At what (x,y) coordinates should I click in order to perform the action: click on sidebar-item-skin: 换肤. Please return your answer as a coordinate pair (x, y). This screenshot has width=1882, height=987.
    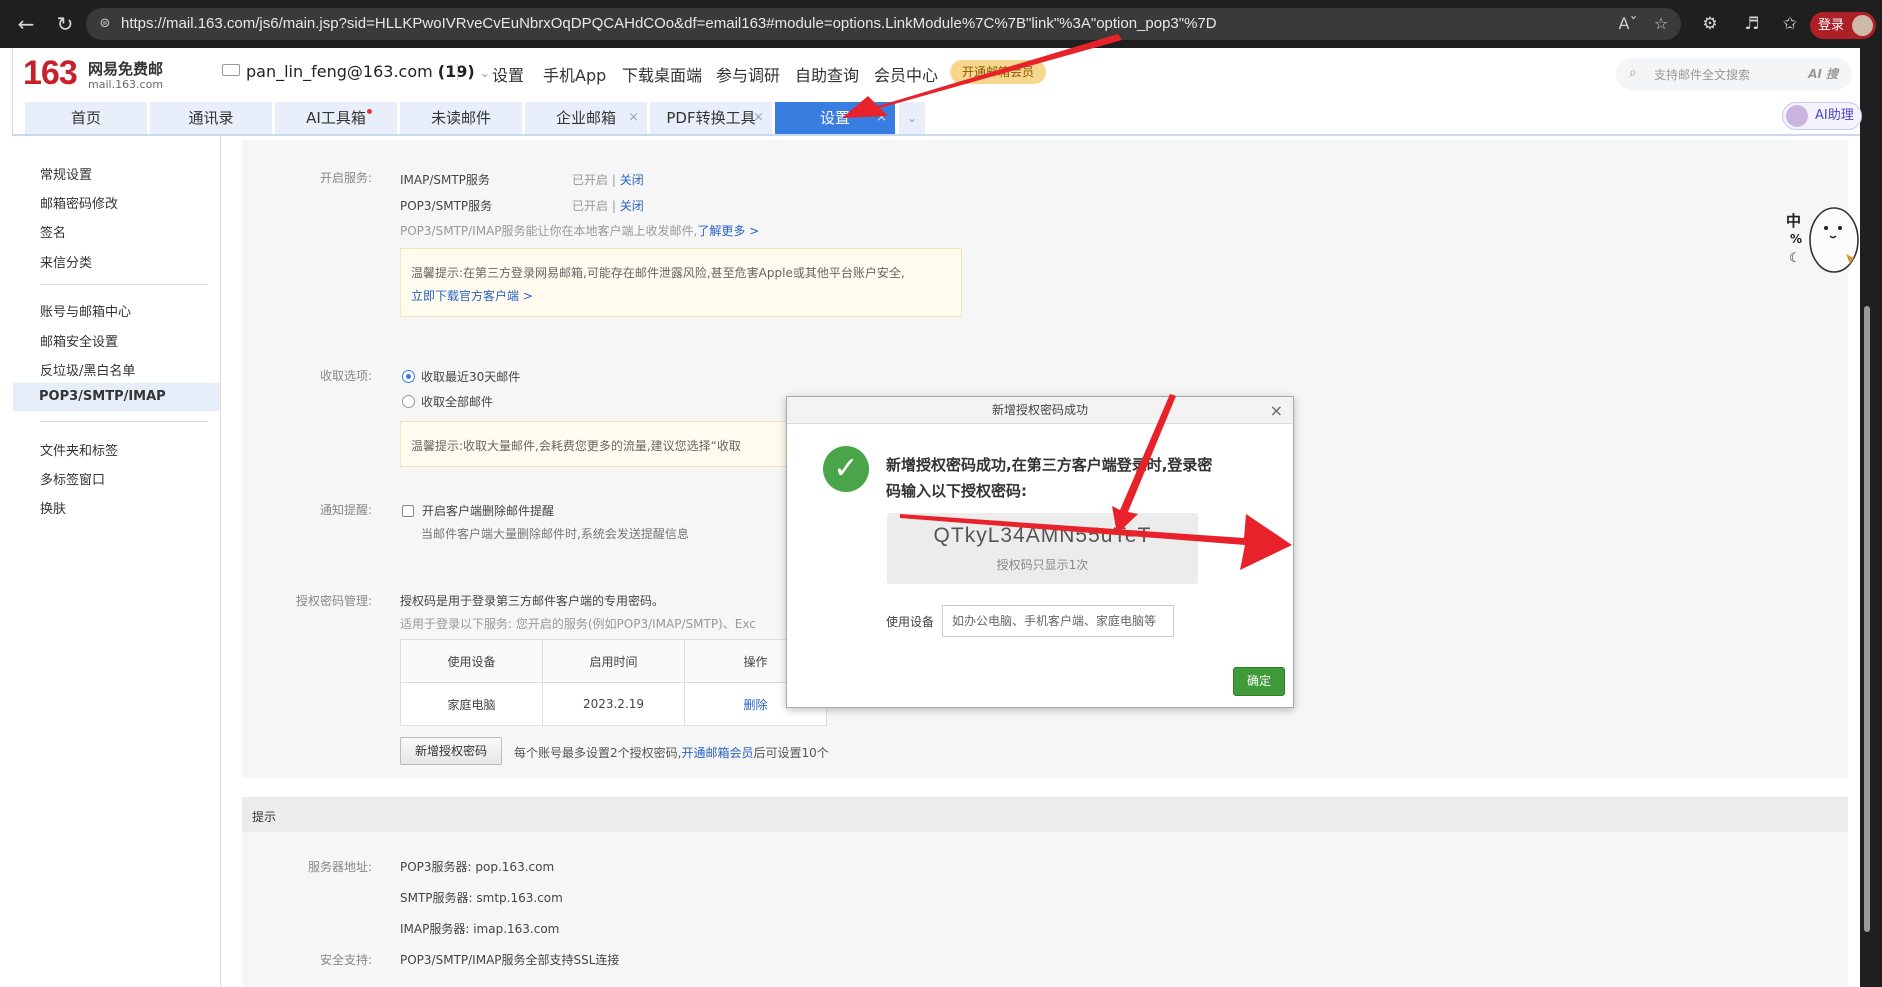
    Looking at the image, I should click on (53, 507).